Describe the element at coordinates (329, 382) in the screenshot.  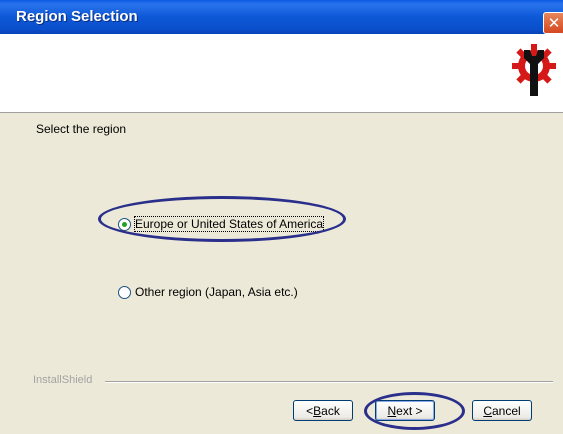
I see `footer-divider` at that location.